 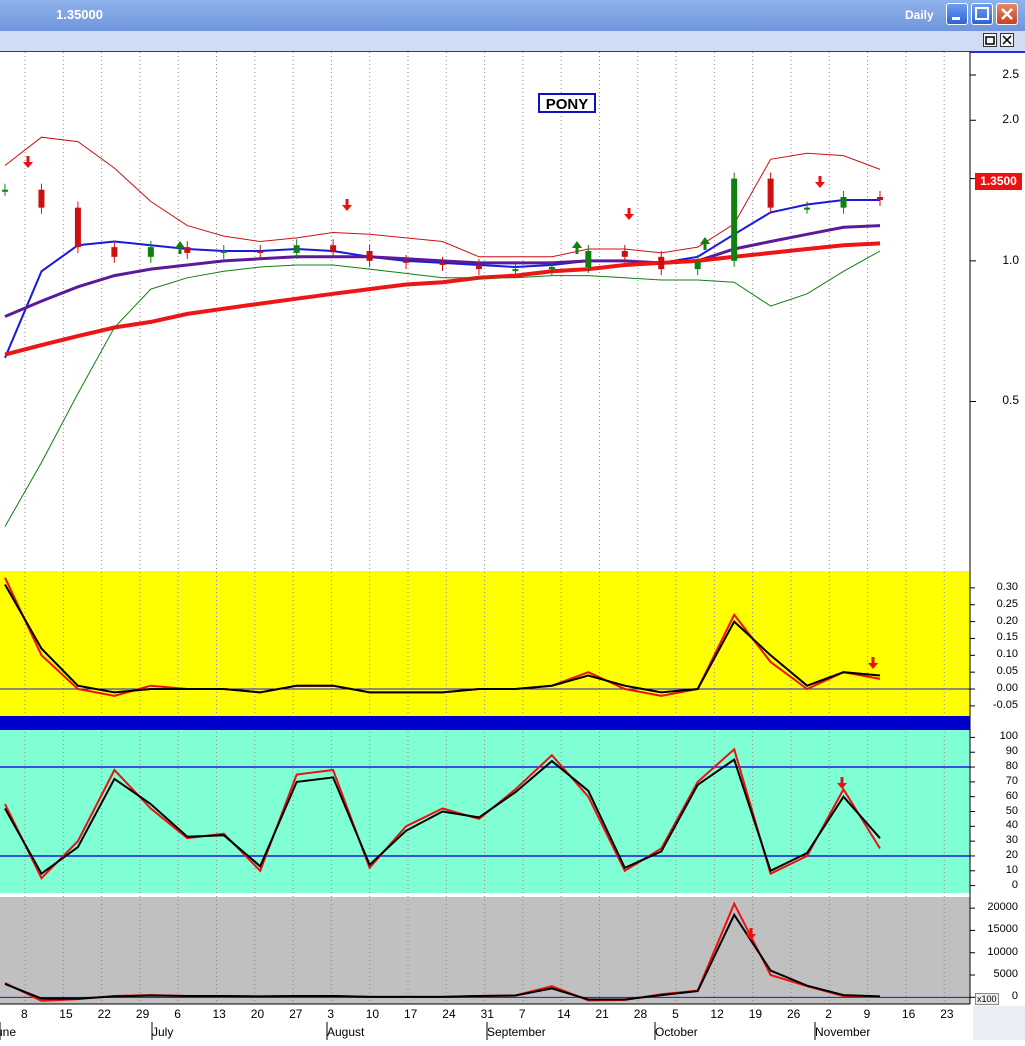 I want to click on volume-panel, so click(x=485, y=950).